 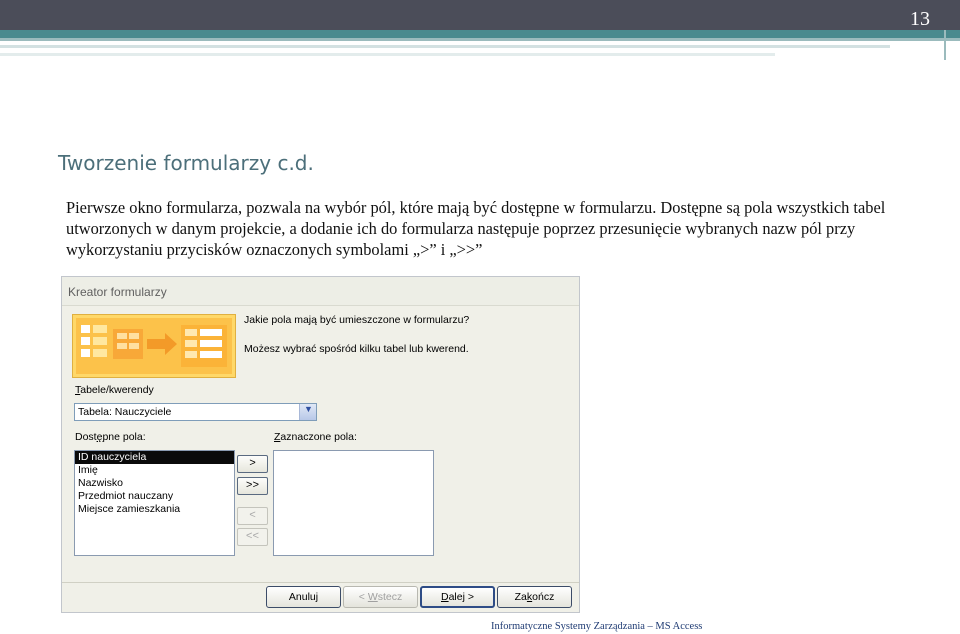 I want to click on remove-field-button: <, so click(x=252, y=516).